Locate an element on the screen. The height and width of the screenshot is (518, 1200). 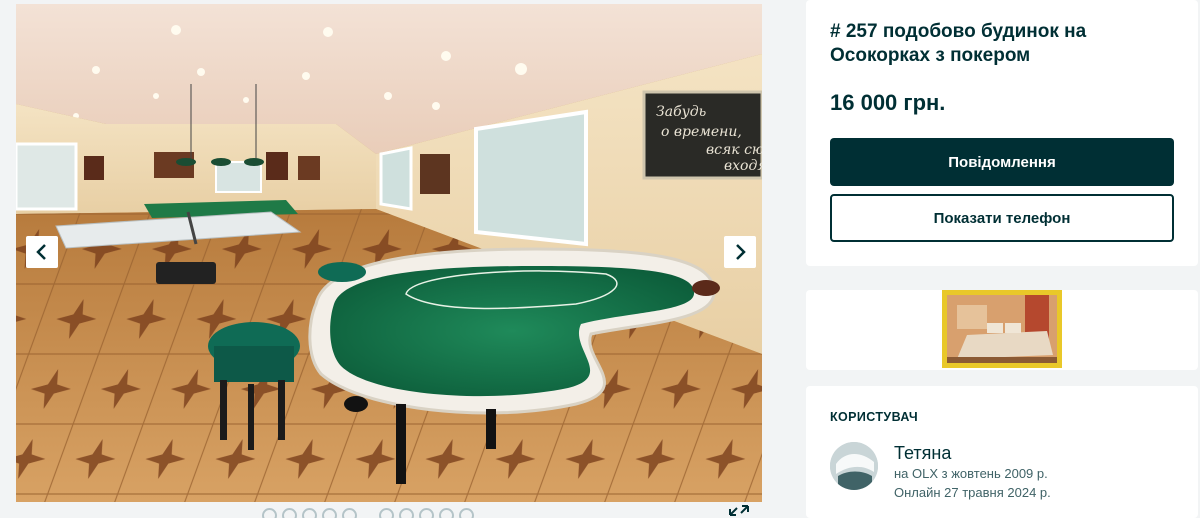
gallery-pagination is located at coordinates (376, 513).